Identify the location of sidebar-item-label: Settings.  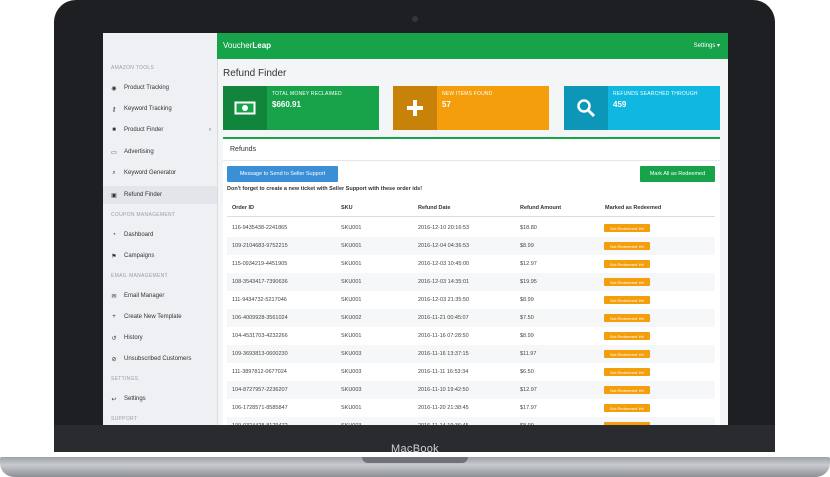
(135, 399).